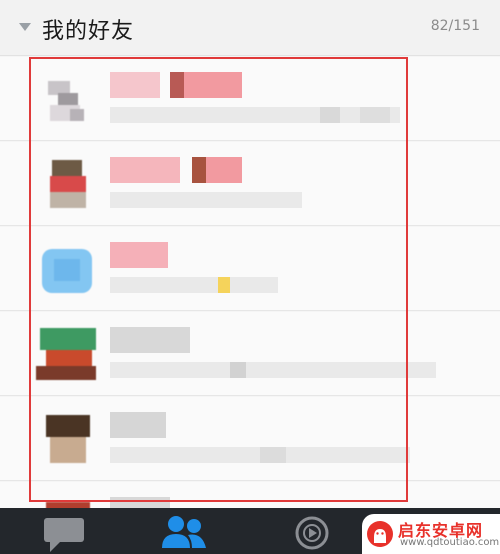 This screenshot has width=500, height=554. What do you see at coordinates (250, 28) in the screenshot?
I see `friend-group-header: 我的好友 82/151` at bounding box center [250, 28].